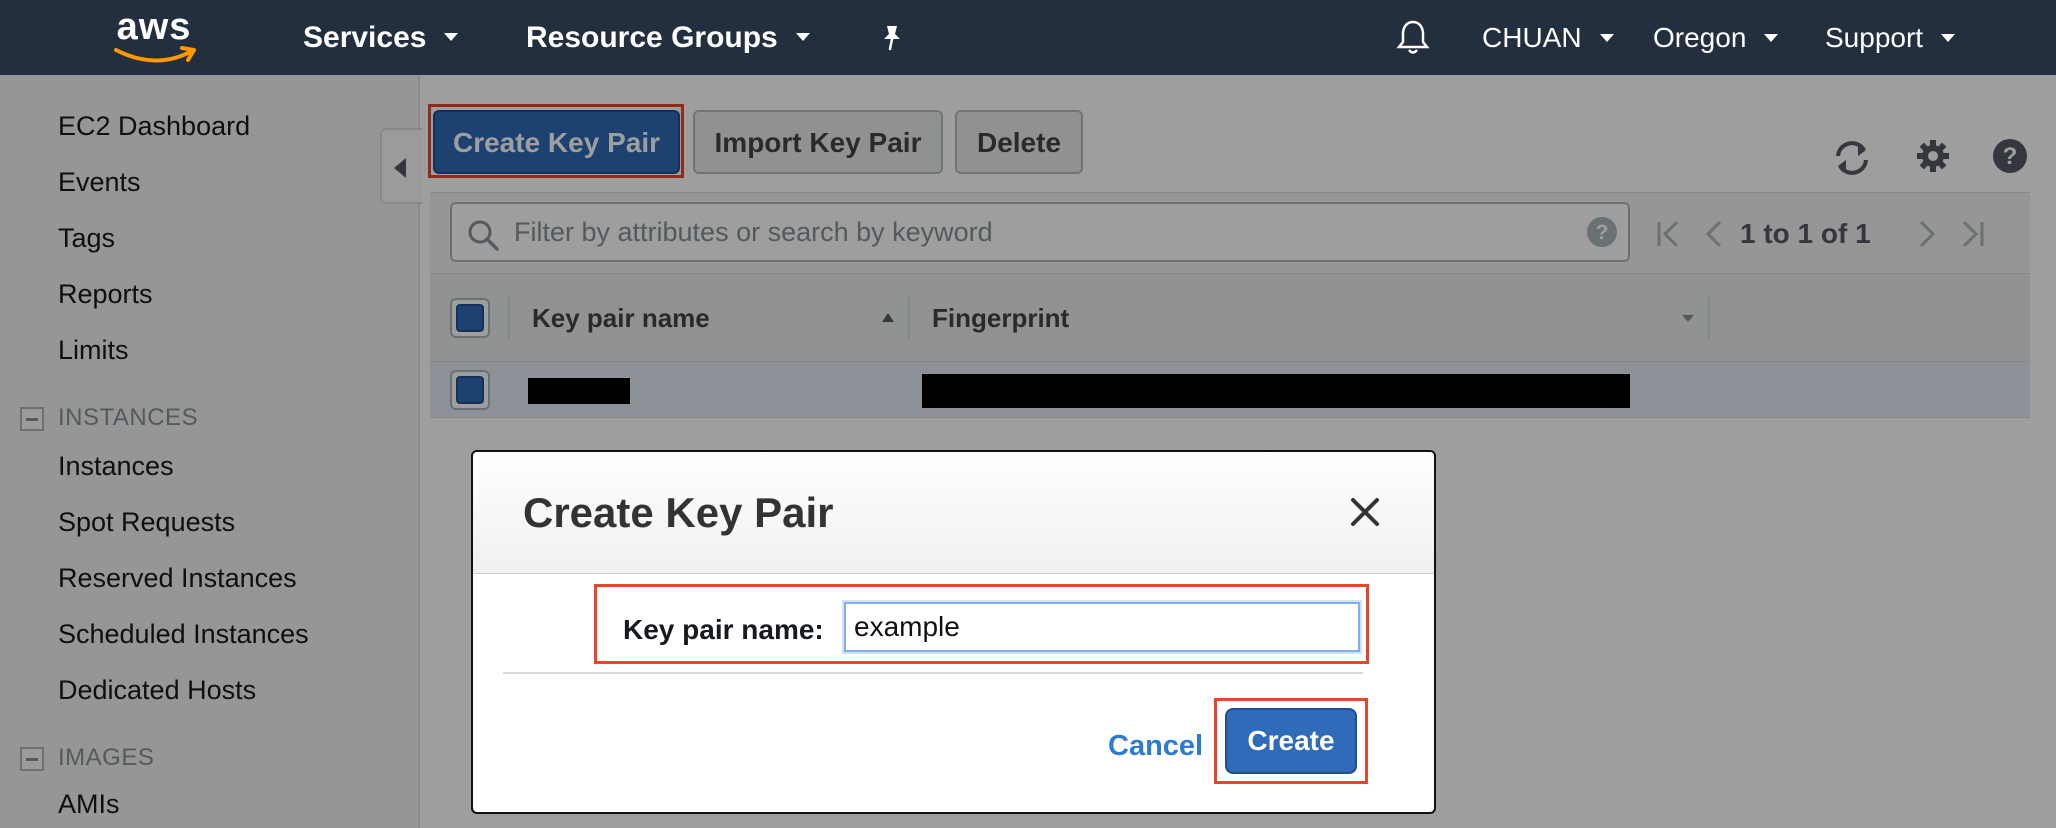  Describe the element at coordinates (365, 37) in the screenshot. I see `services-label: Services` at that location.